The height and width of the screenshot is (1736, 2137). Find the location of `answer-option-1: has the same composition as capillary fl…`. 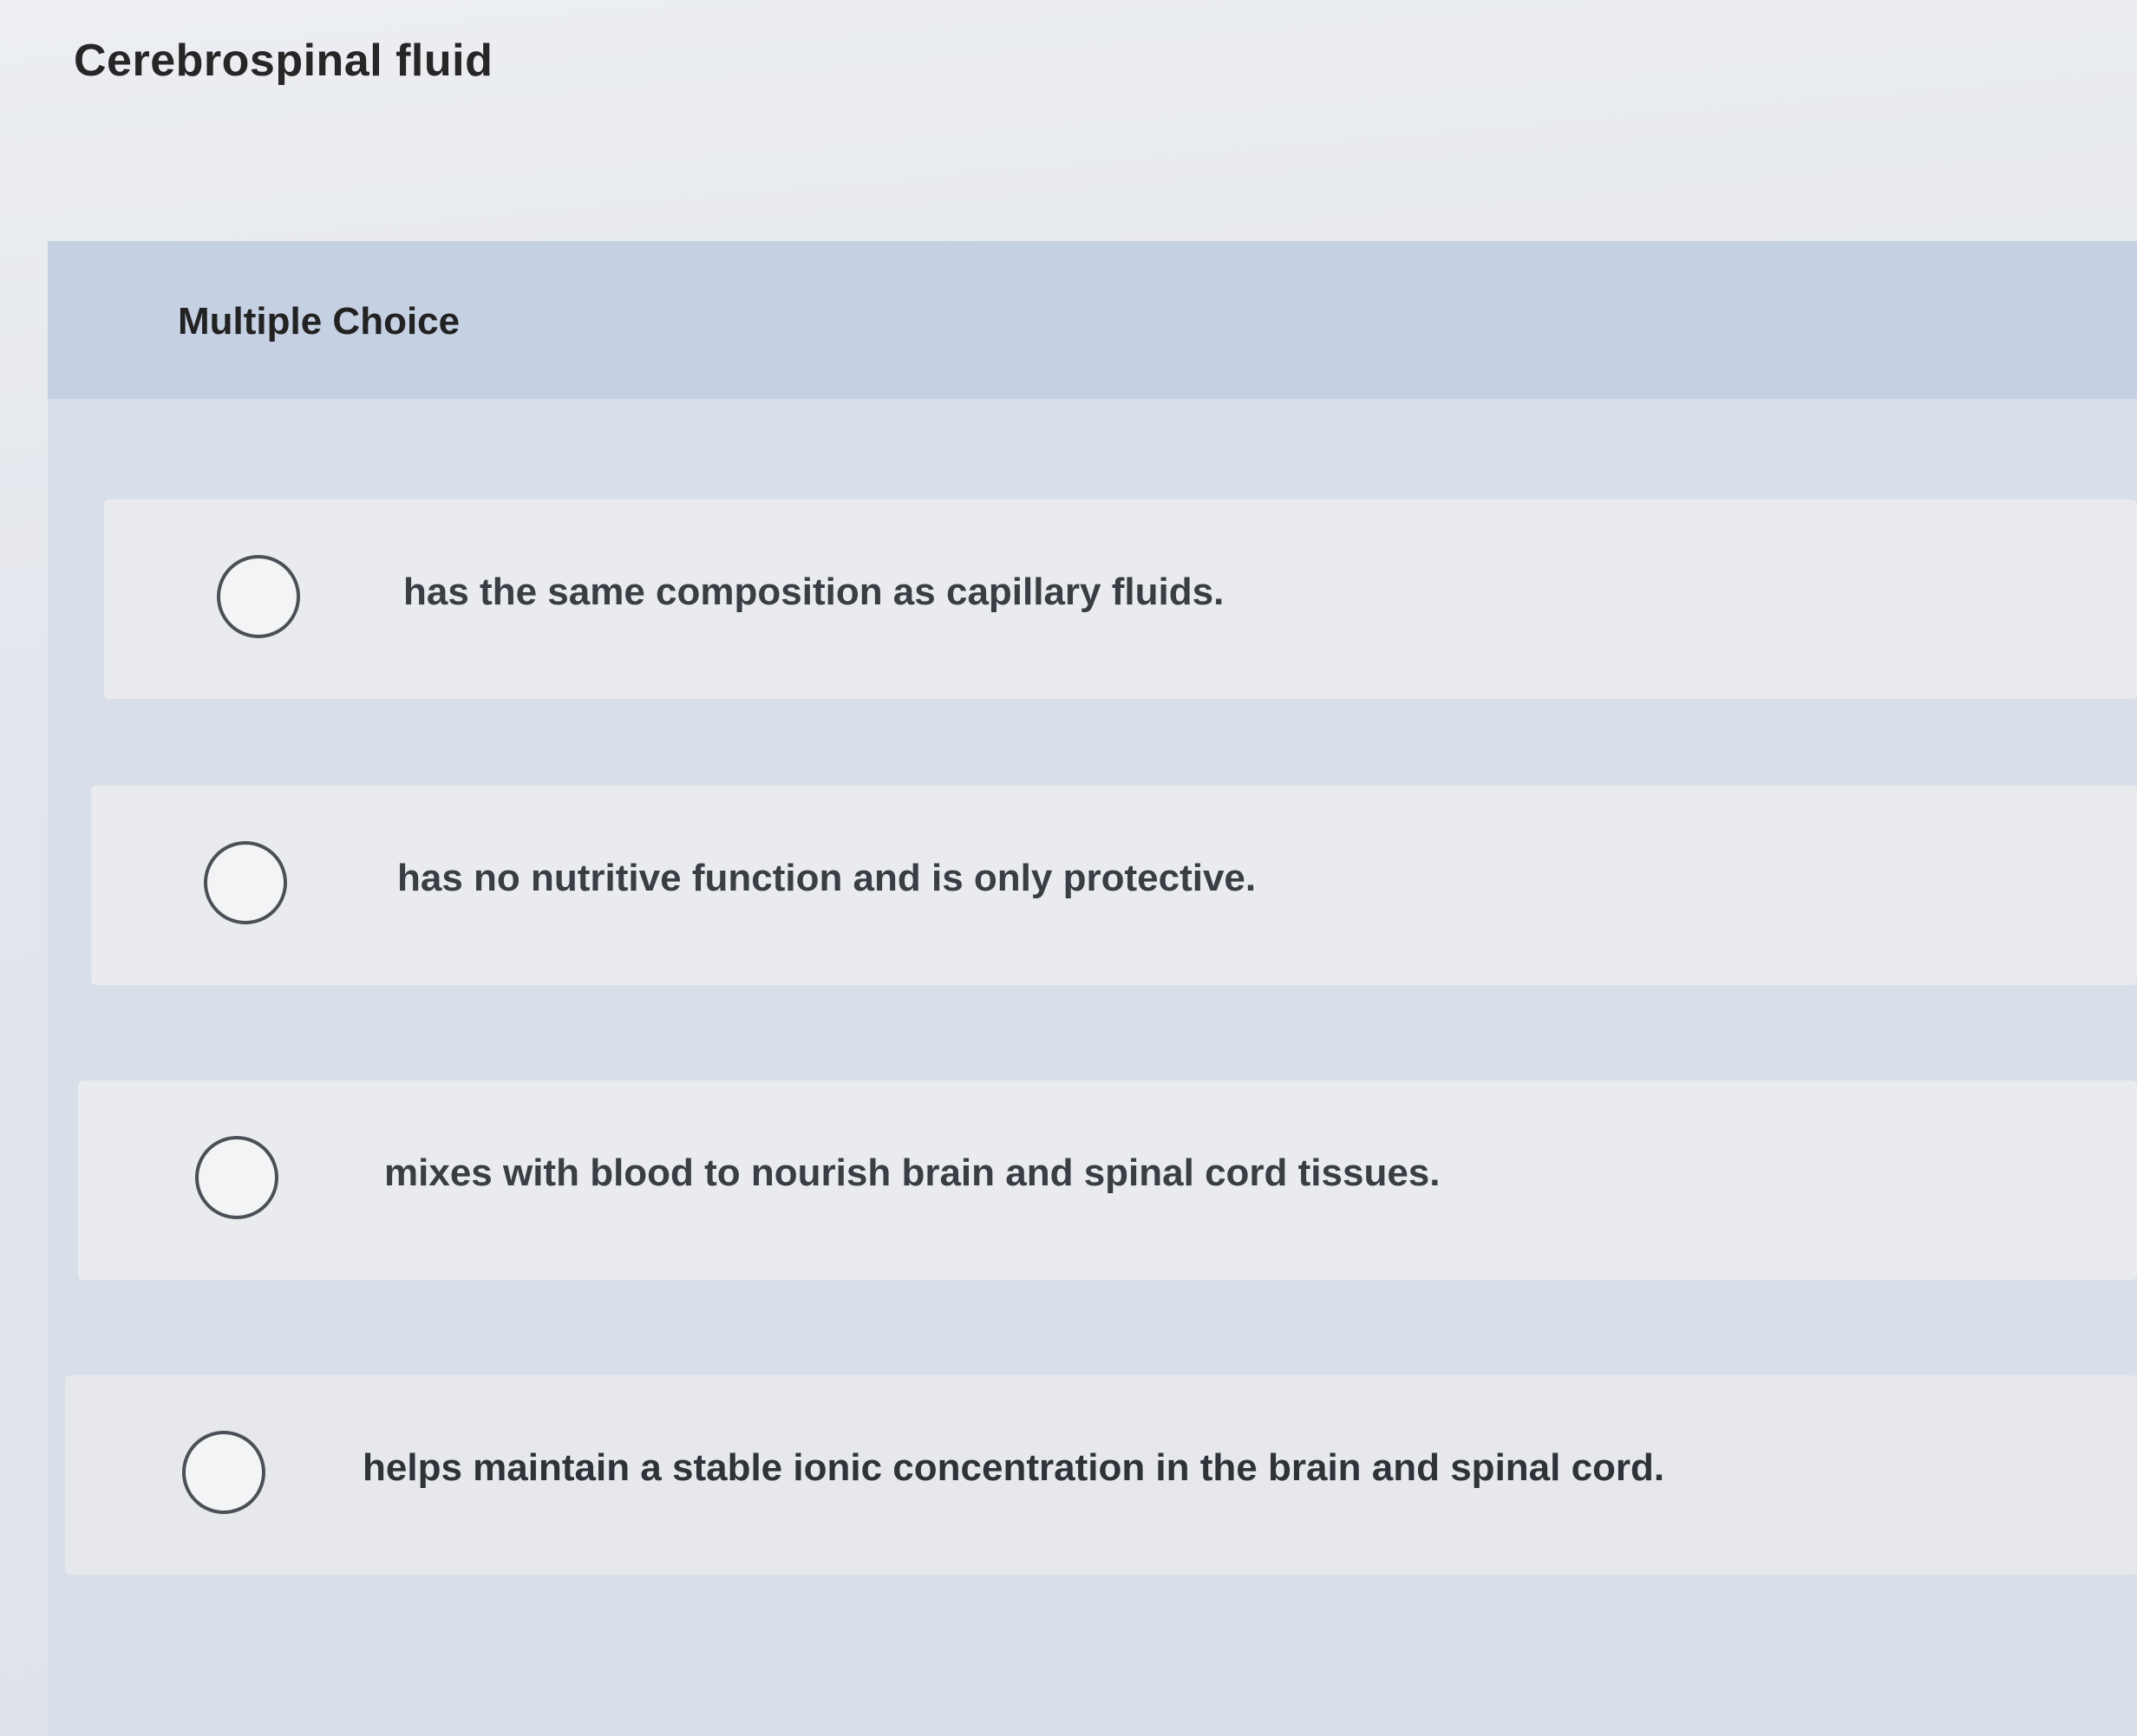

answer-option-1: has the same composition as capillary fl… is located at coordinates (1120, 599).